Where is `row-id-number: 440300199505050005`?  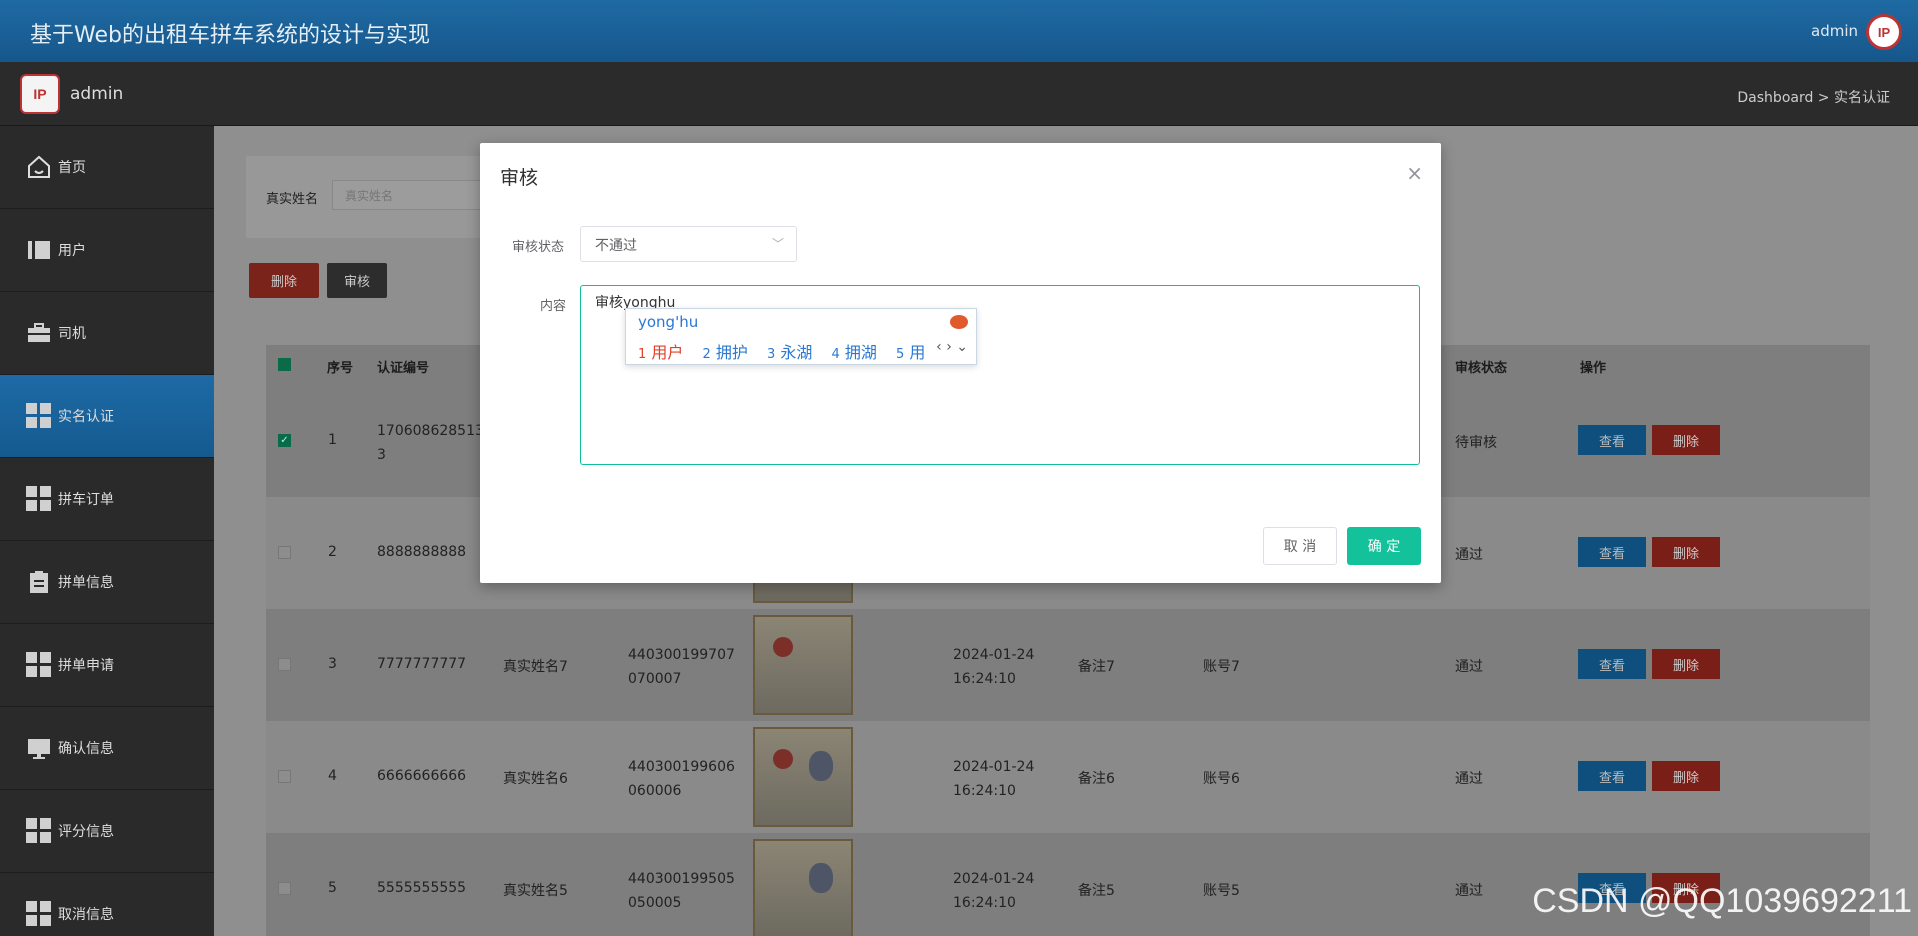 row-id-number: 440300199505050005 is located at coordinates (681, 891).